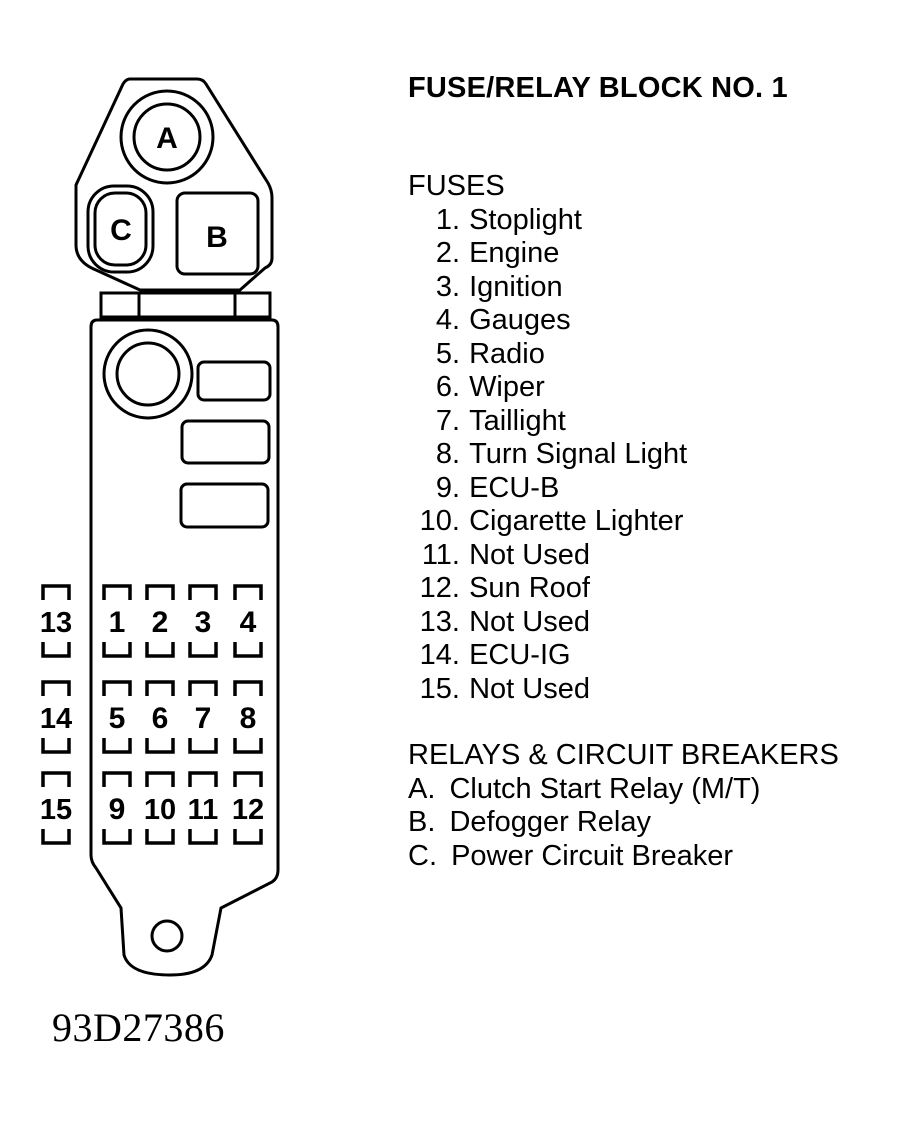 Image resolution: width=910 pixels, height=1122 pixels. What do you see at coordinates (514, 253) in the screenshot?
I see `fuse-item-label: Engine` at bounding box center [514, 253].